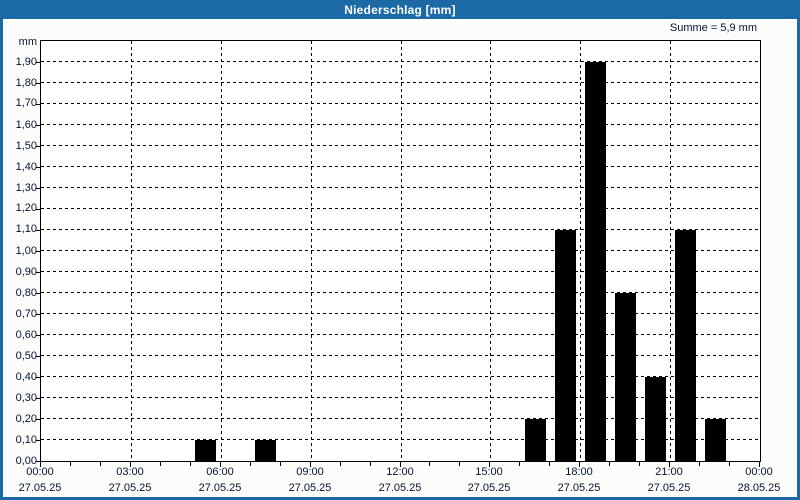 This screenshot has width=800, height=500. What do you see at coordinates (713, 28) in the screenshot?
I see `sum-annotation: Summe = 5,9 mm` at bounding box center [713, 28].